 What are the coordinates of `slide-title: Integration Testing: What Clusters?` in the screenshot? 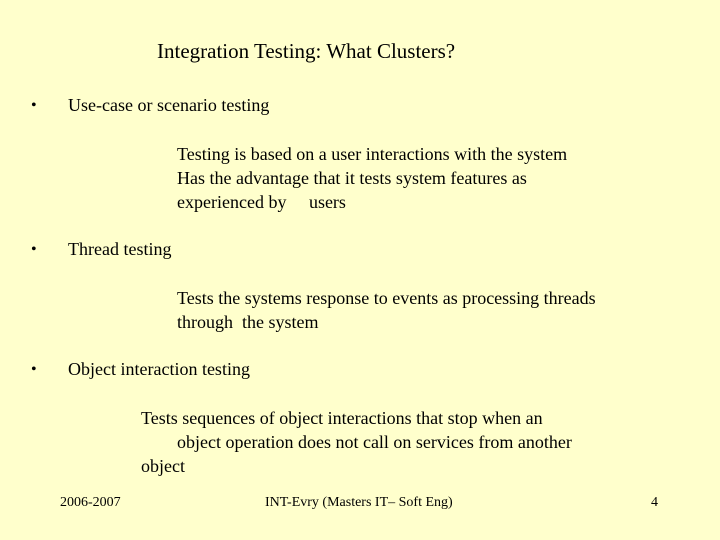 It's located at (306, 51).